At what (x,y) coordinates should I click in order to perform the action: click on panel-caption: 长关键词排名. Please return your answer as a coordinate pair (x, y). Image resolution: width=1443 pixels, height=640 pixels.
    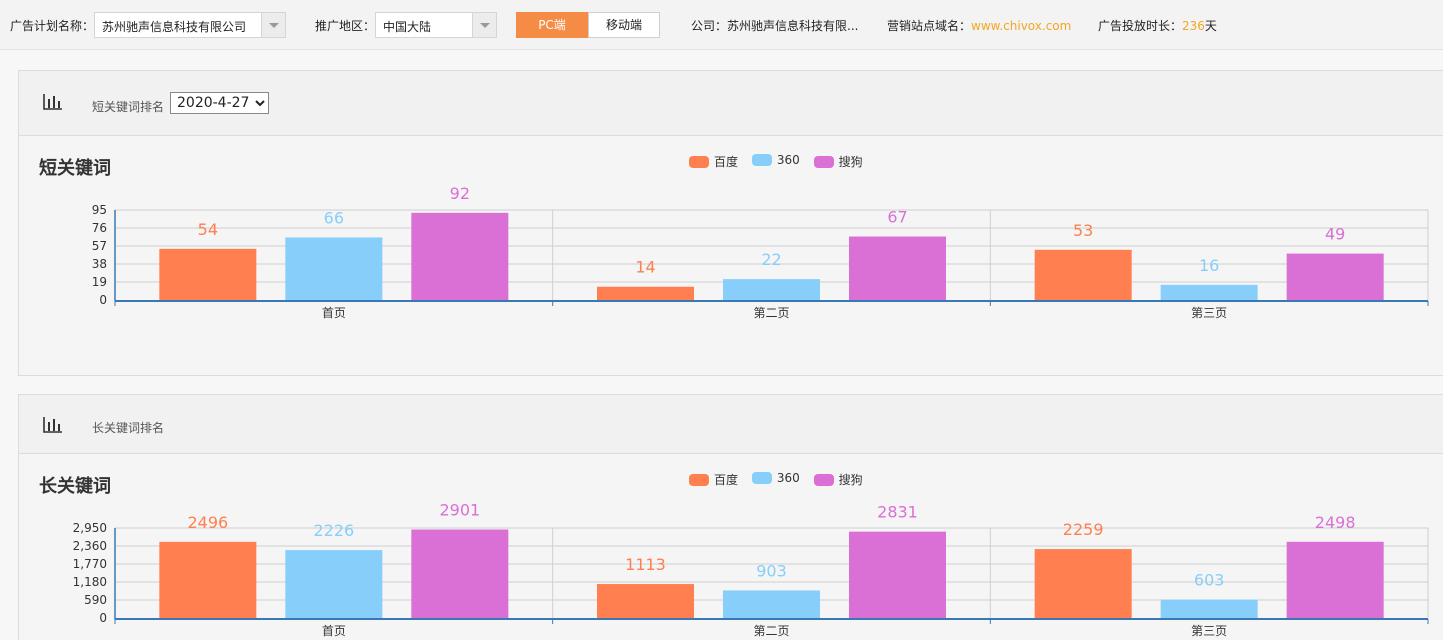
    Looking at the image, I should click on (128, 428).